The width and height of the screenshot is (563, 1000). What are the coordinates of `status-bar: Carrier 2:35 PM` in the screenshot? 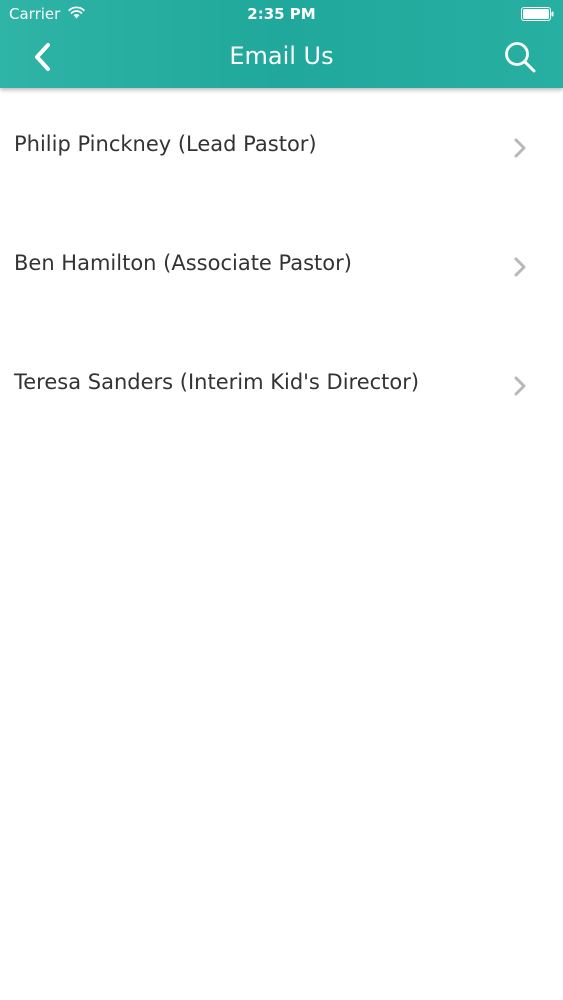 It's located at (281, 15).